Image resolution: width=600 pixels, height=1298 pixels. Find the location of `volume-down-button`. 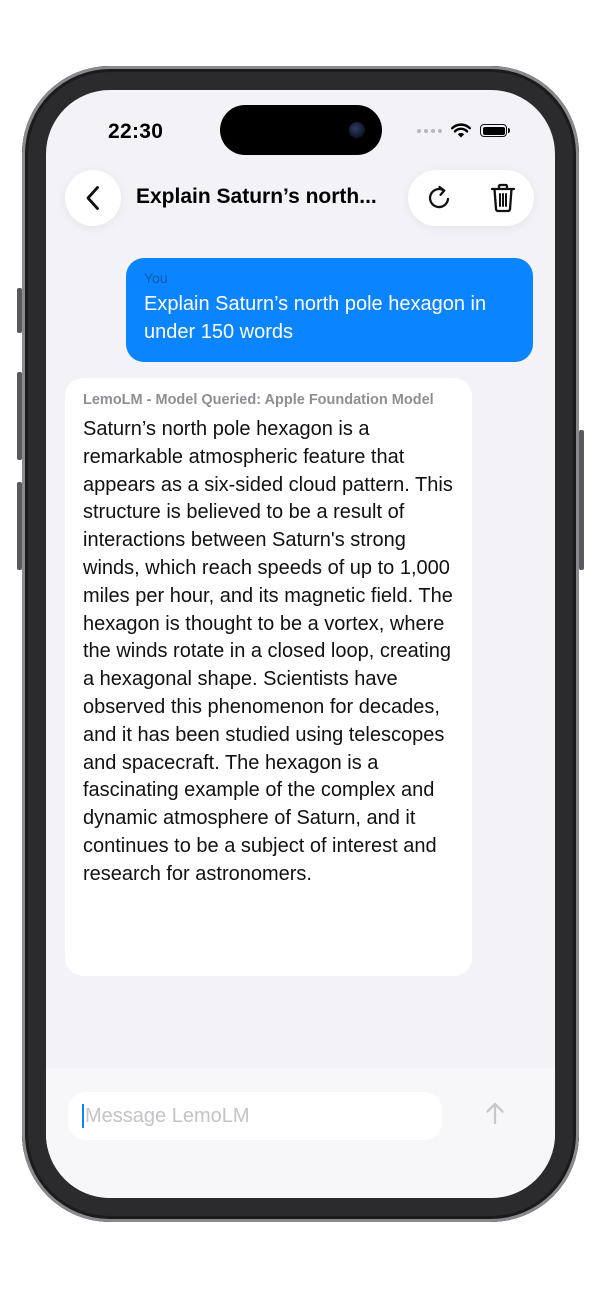

volume-down-button is located at coordinates (19, 526).